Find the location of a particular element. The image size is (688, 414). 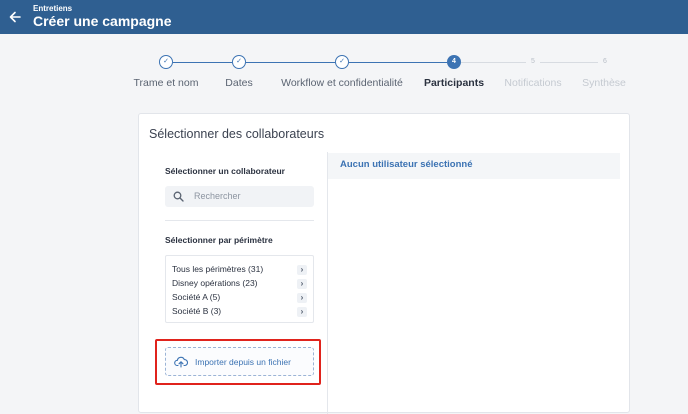

card-title: Sélectionner des collaborateurs is located at coordinates (237, 134).